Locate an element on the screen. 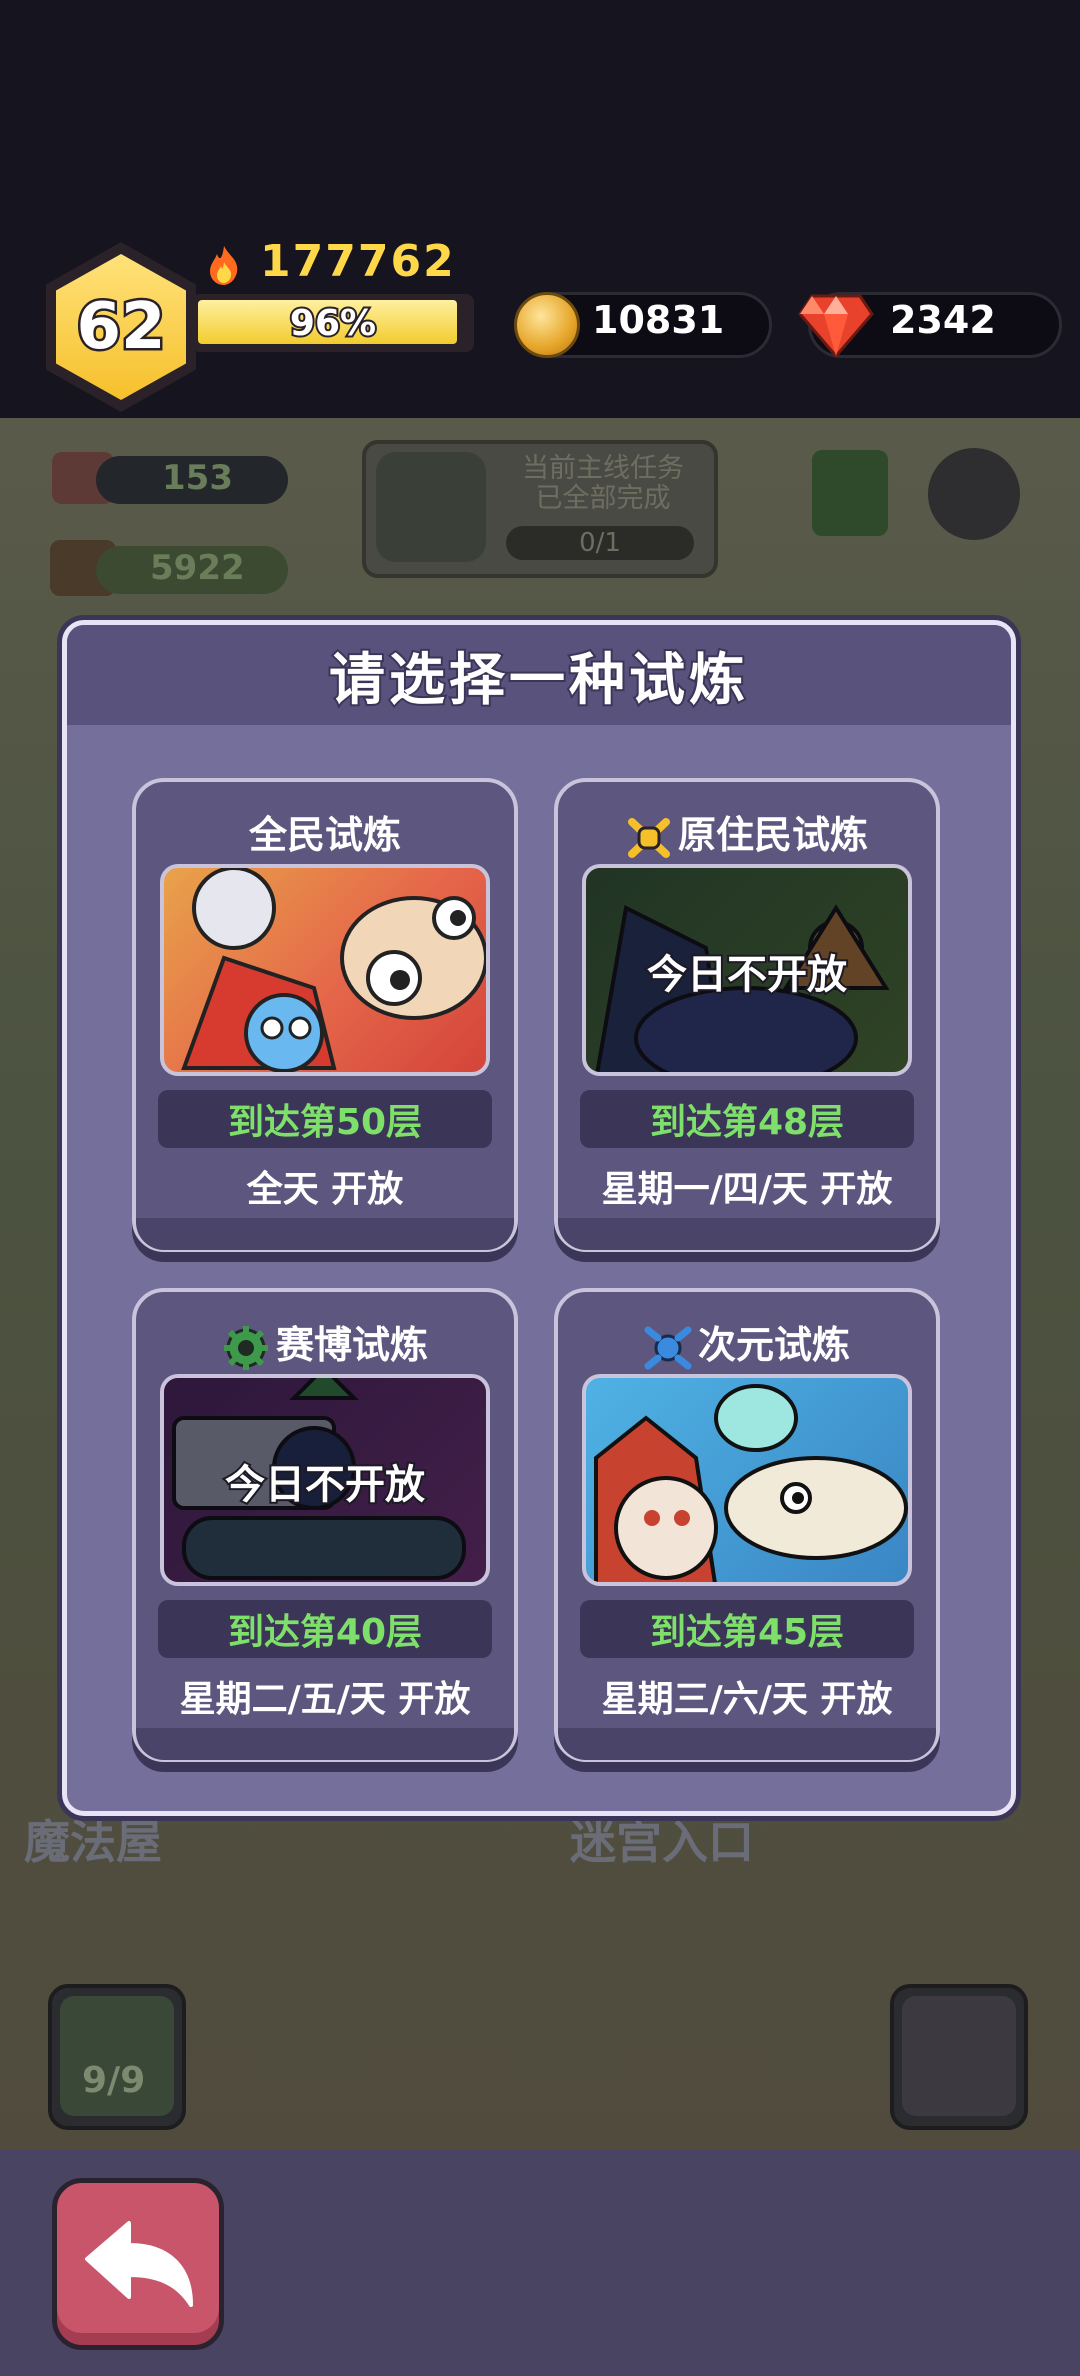  trial-image-all is located at coordinates (325, 970).